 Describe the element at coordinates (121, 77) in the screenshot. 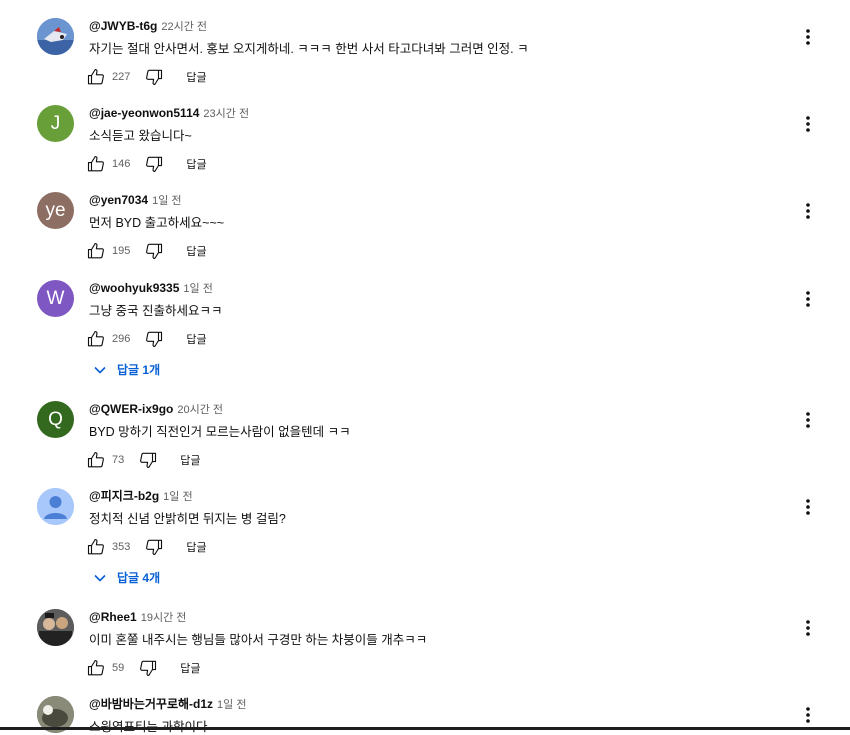

I see `like-count: 227` at that location.